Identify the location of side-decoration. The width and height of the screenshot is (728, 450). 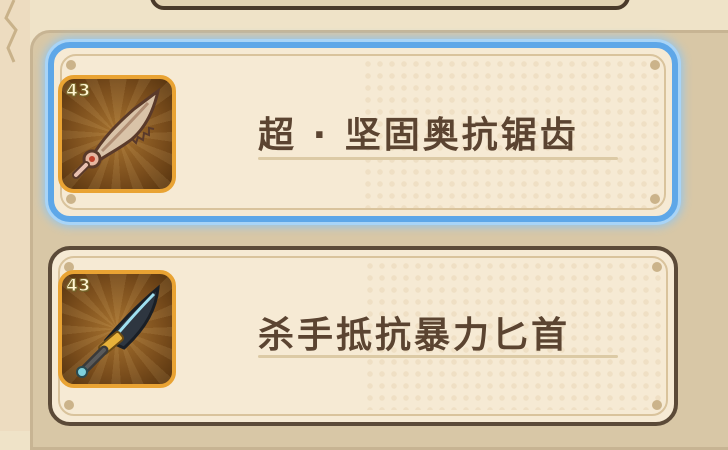
(15, 215).